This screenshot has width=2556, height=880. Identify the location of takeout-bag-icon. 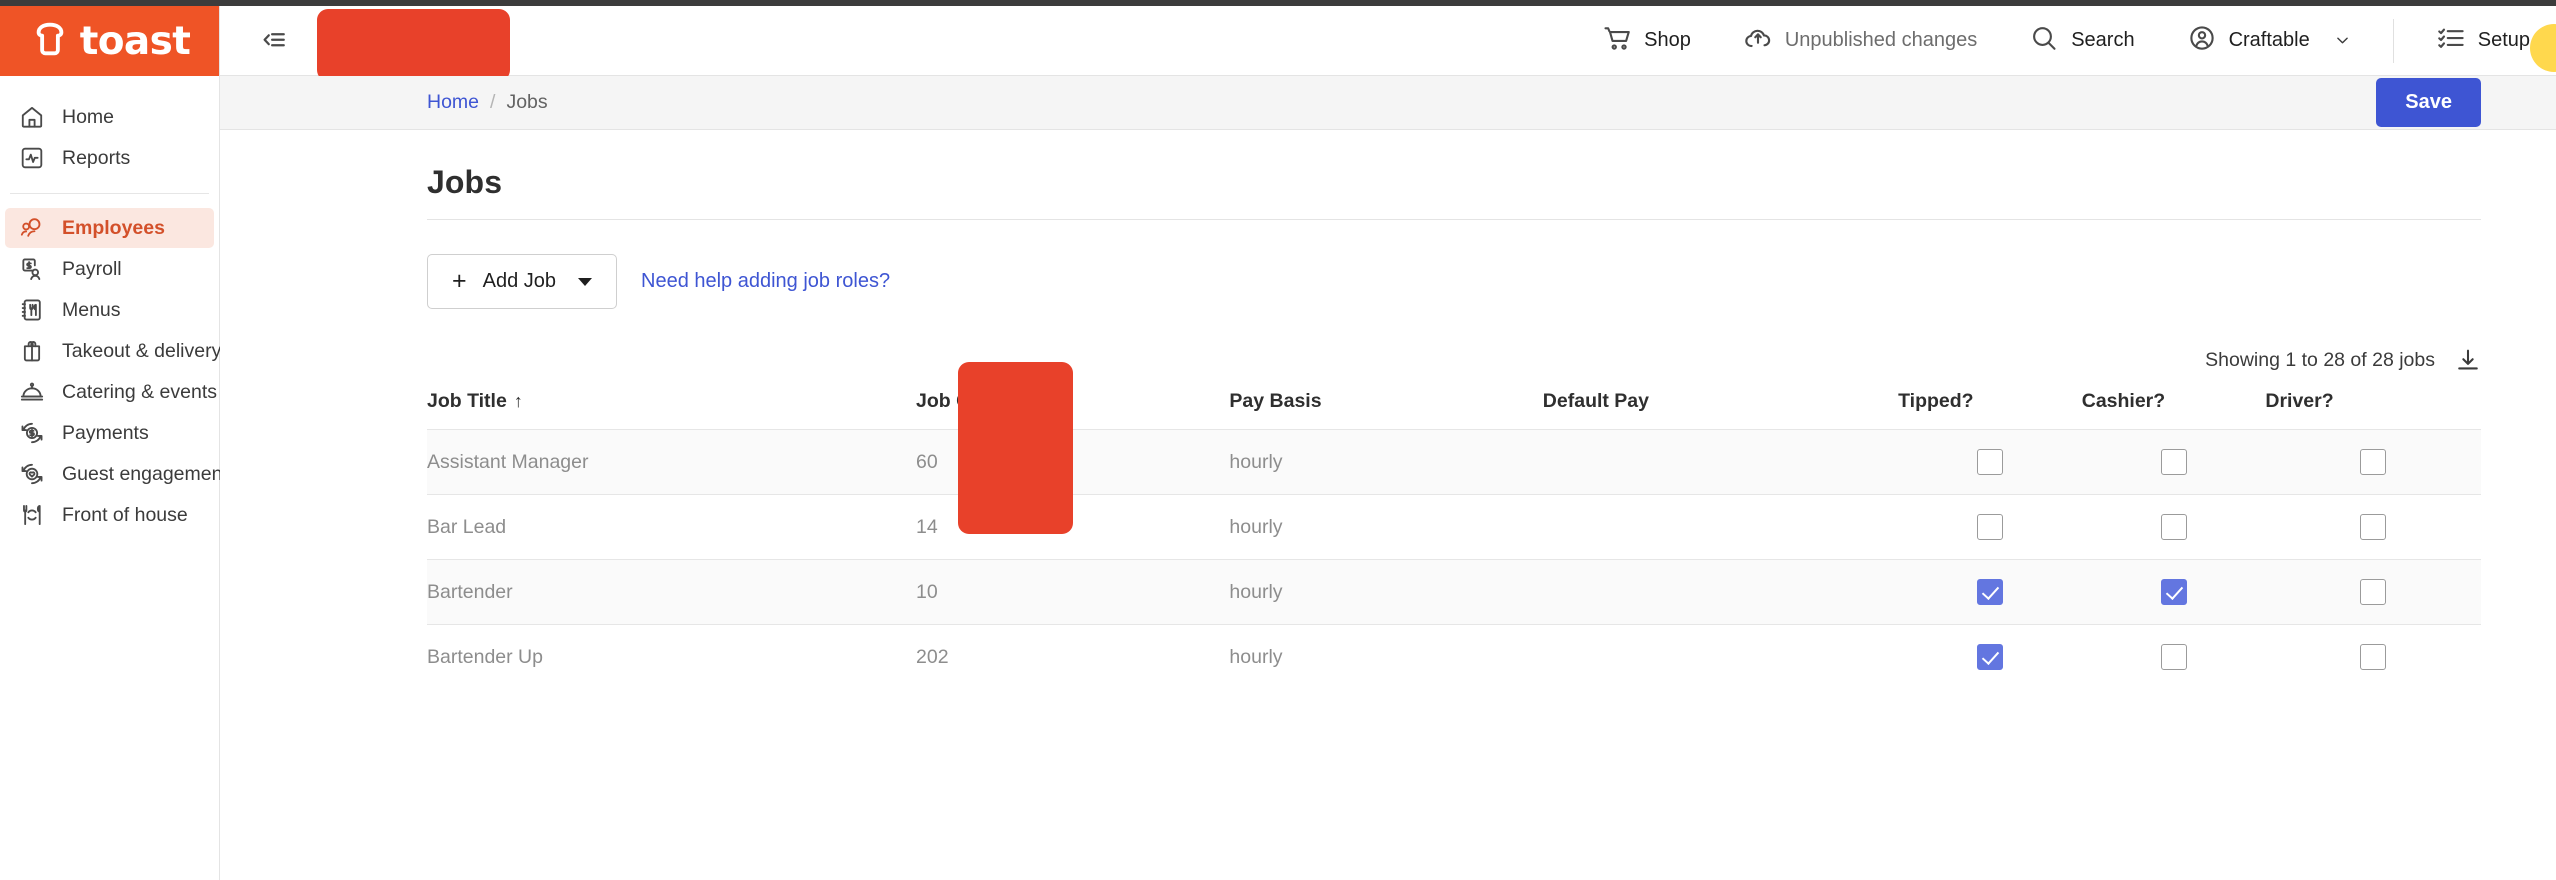
(32, 351).